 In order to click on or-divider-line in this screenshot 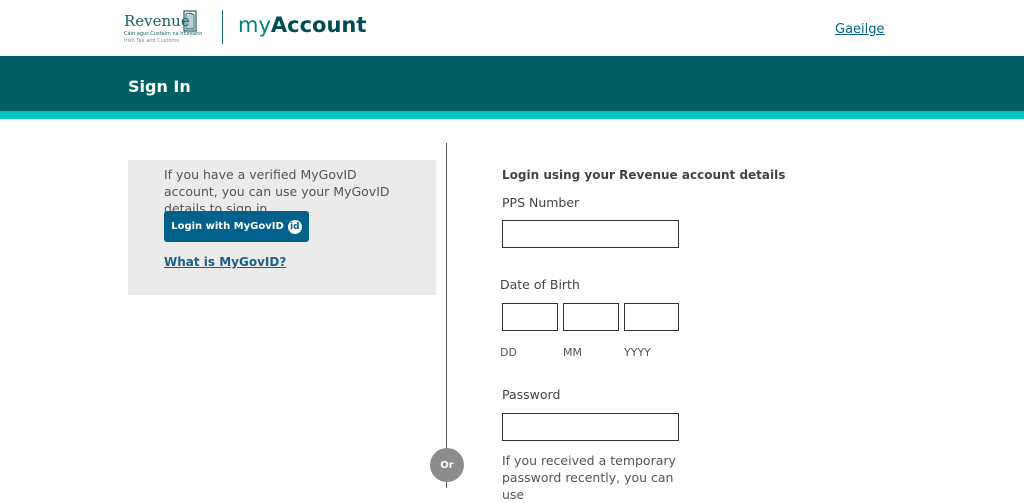, I will do `click(446, 315)`.